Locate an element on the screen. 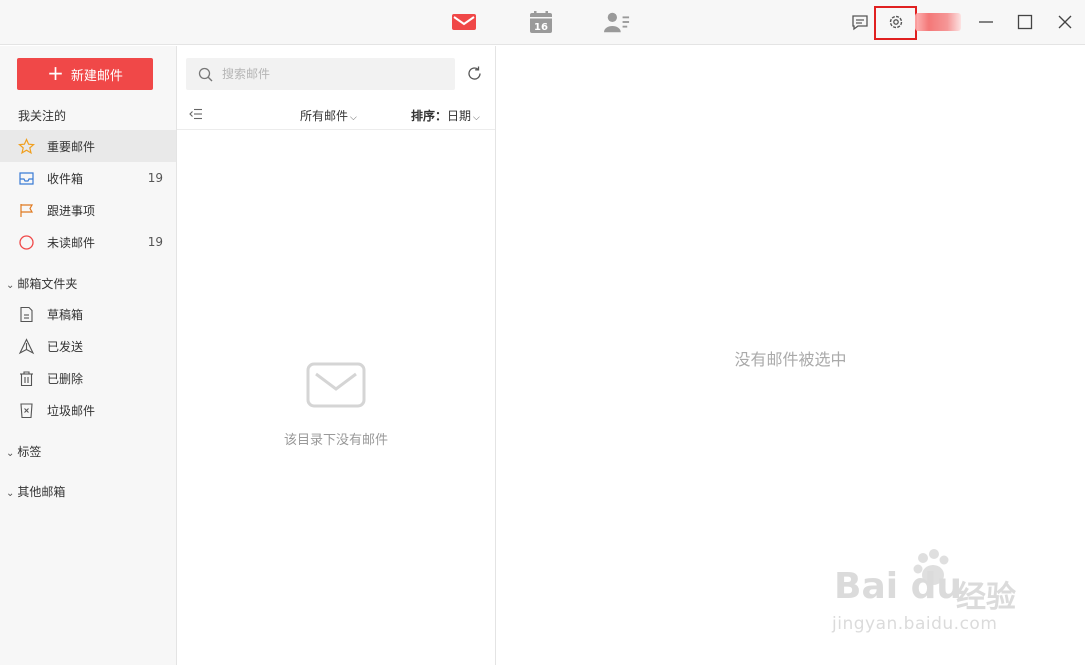 This screenshot has width=1085, height=665. search-input is located at coordinates (332, 74).